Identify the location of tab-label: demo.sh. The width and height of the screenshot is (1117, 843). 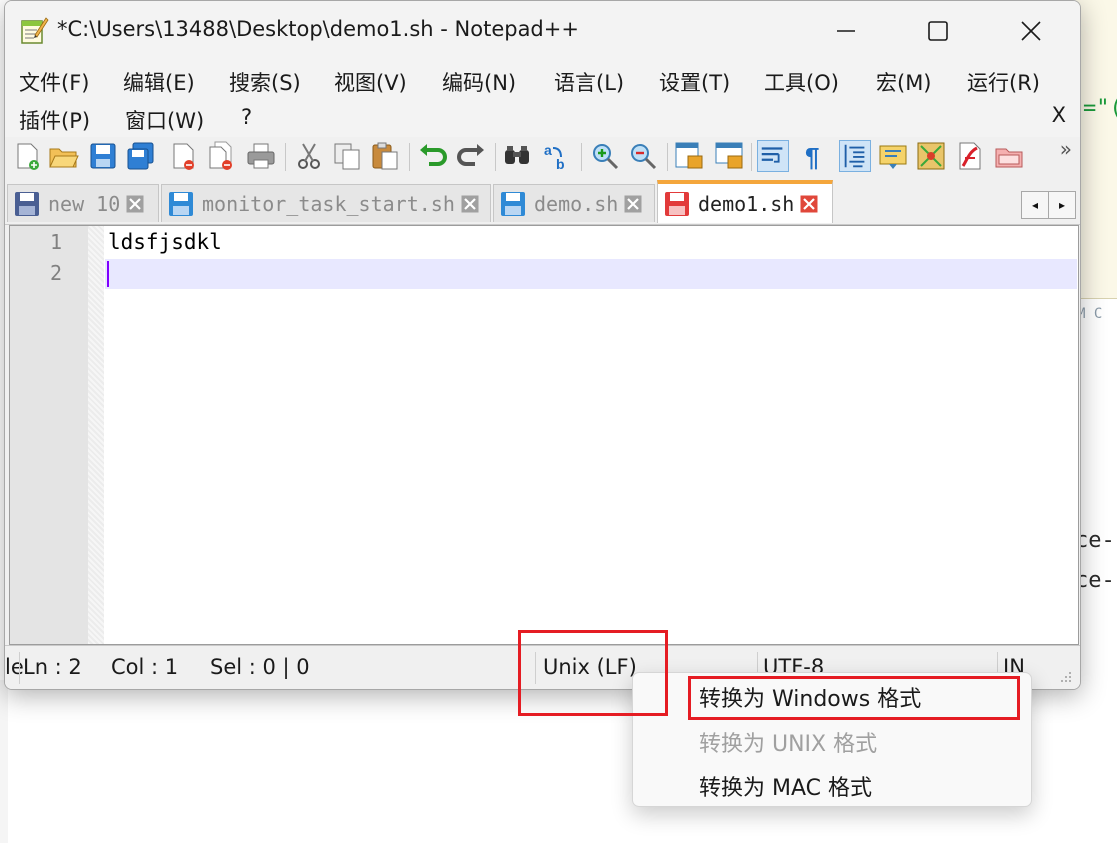
(576, 203).